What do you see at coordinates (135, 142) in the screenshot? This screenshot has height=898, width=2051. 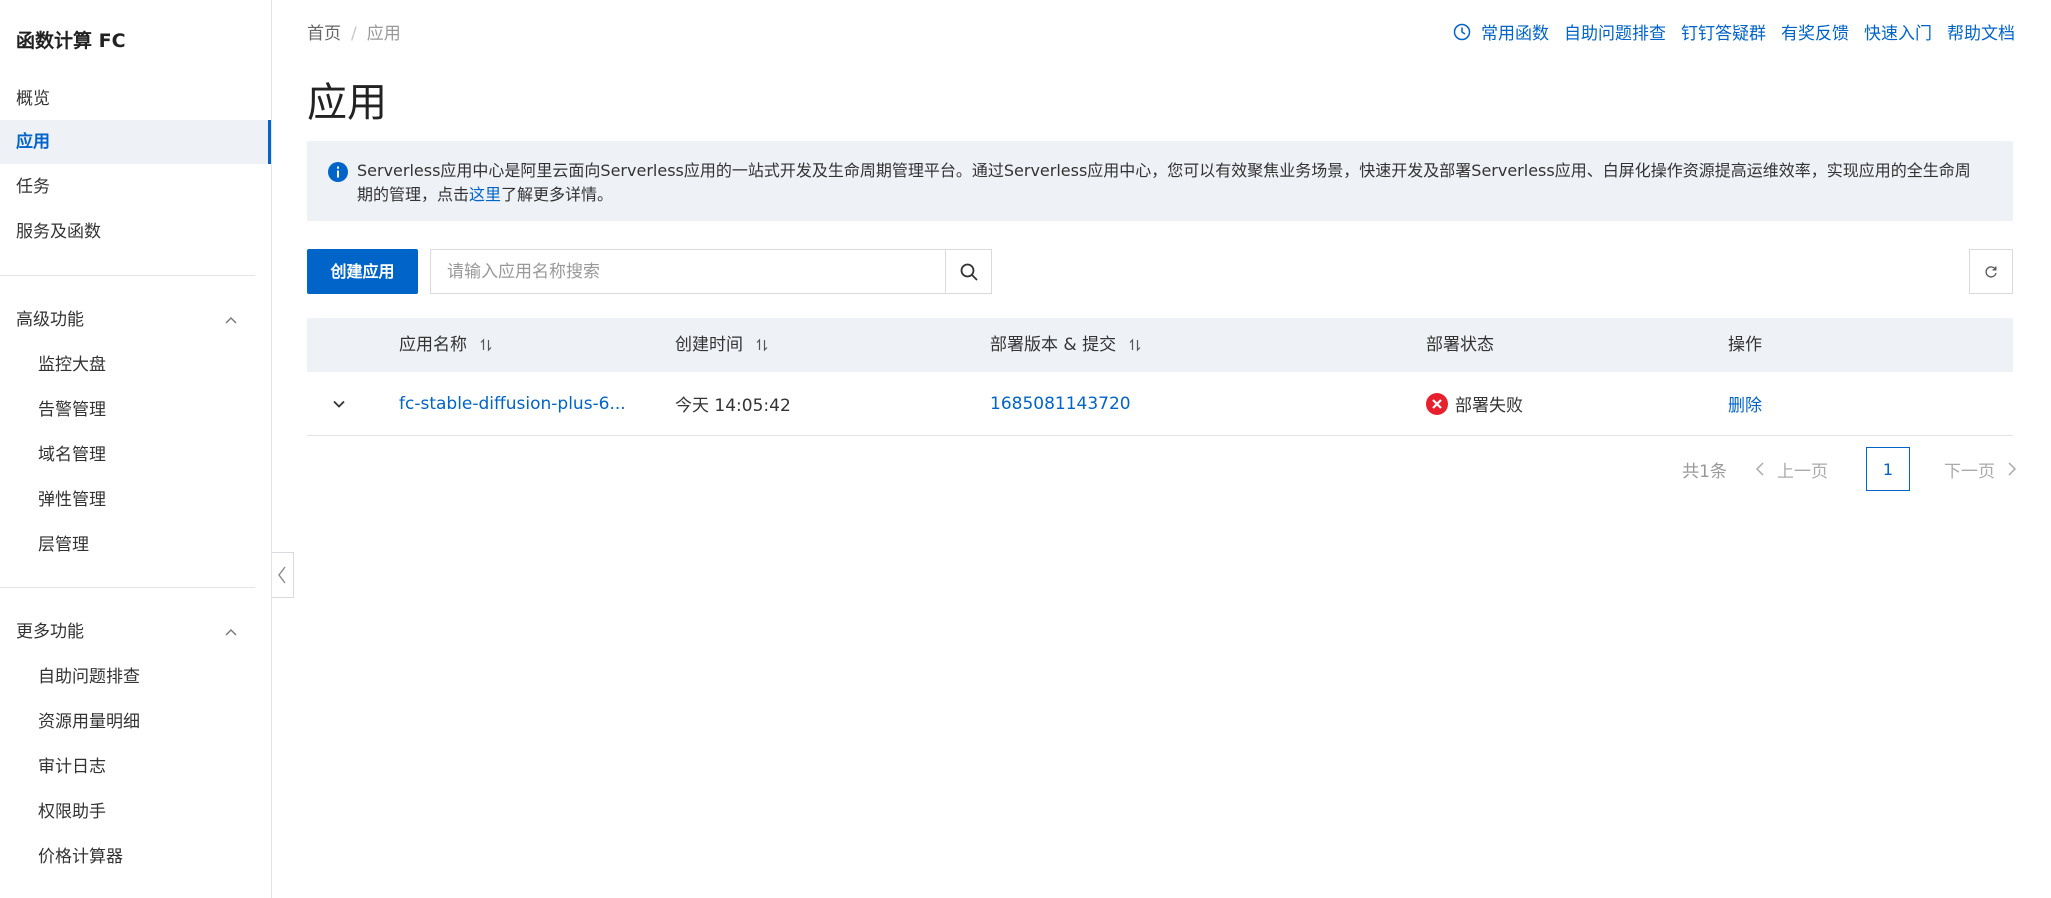 I see `sidebar-item-apps: 应用` at bounding box center [135, 142].